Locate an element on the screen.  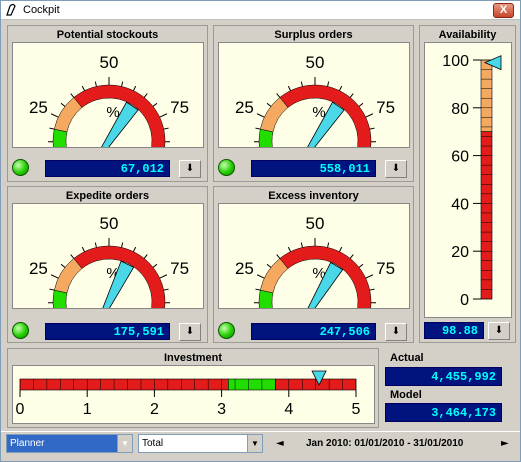
availability-tick-label: 0 is located at coordinates (464, 300).